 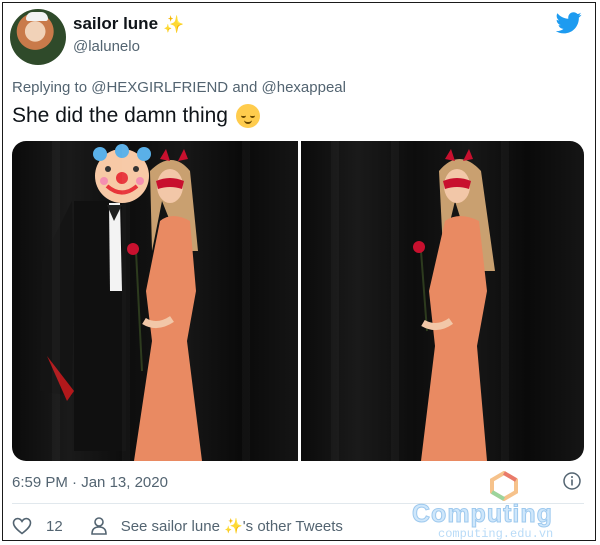 What do you see at coordinates (120, 115) in the screenshot?
I see `tweet-body: She did the damn thing` at bounding box center [120, 115].